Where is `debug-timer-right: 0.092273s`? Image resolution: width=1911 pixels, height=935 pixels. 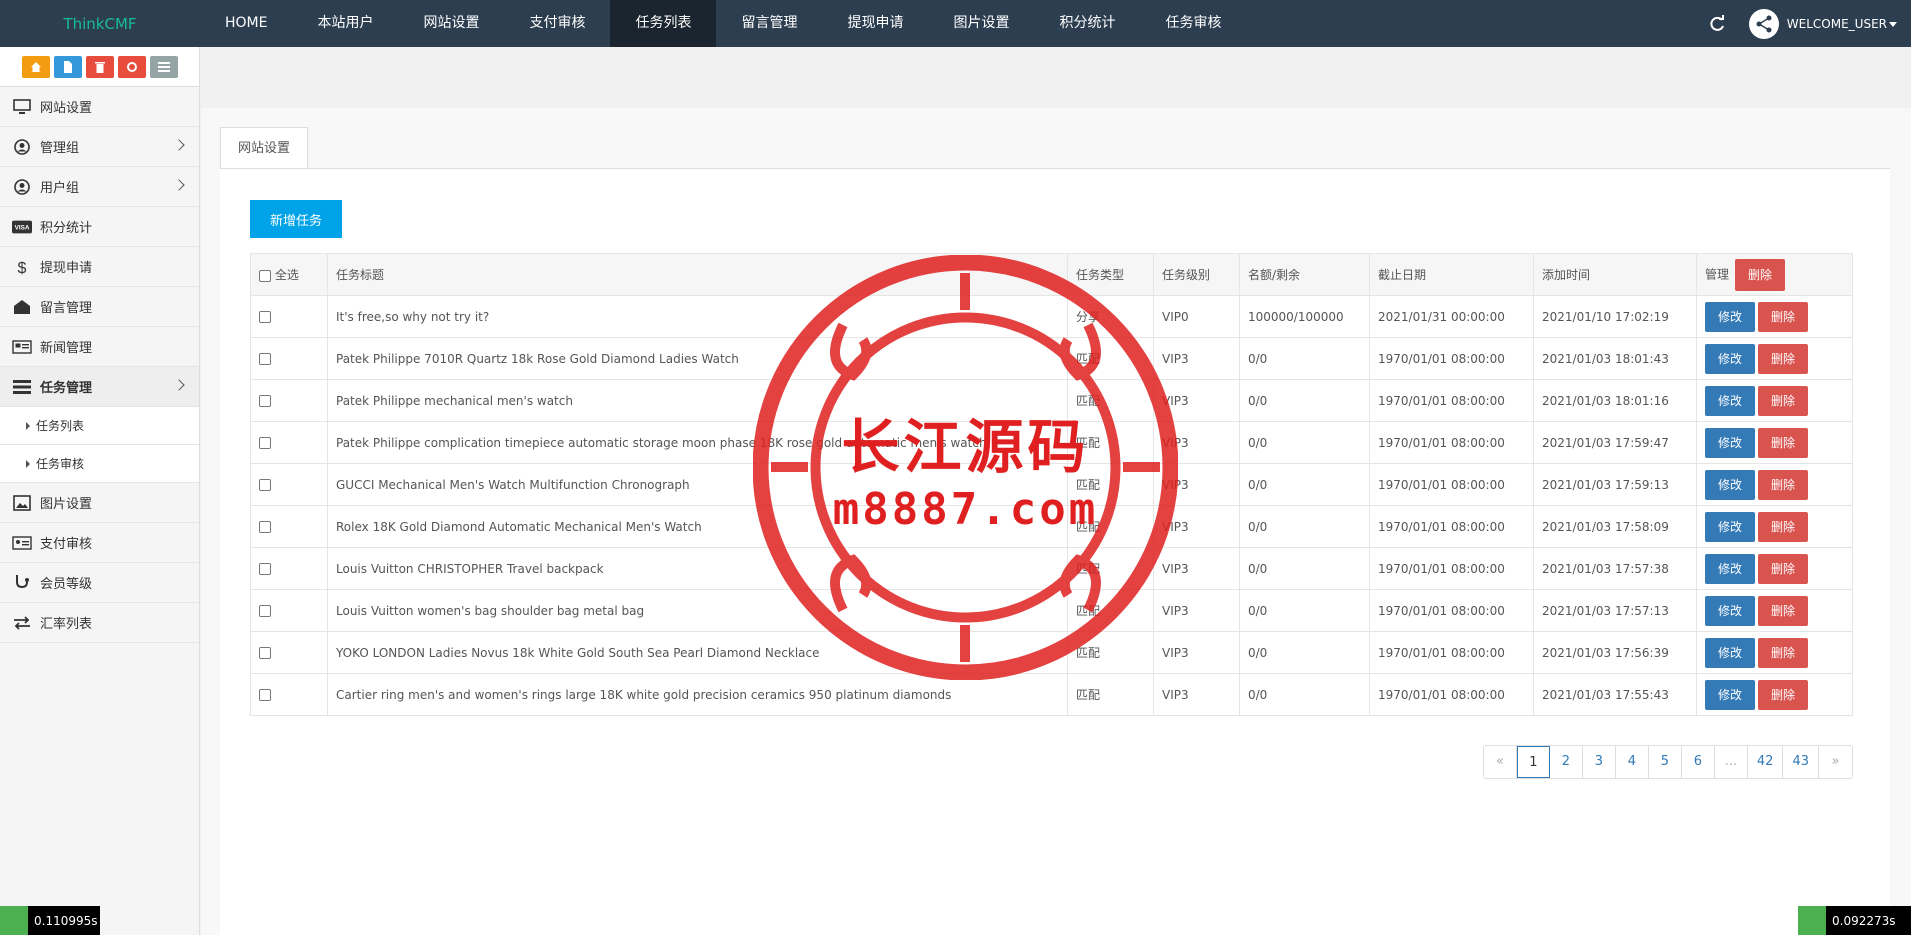 debug-timer-right: 0.092273s is located at coordinates (1854, 920).